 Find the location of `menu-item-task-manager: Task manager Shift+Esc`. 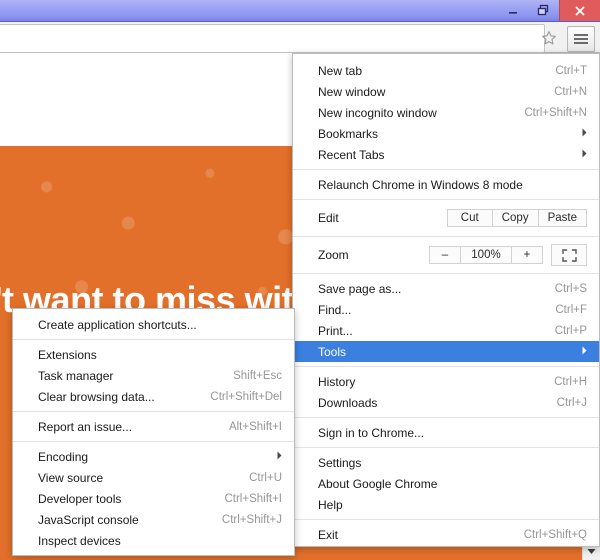

menu-item-task-manager: Task manager Shift+Esc is located at coordinates (153, 375).